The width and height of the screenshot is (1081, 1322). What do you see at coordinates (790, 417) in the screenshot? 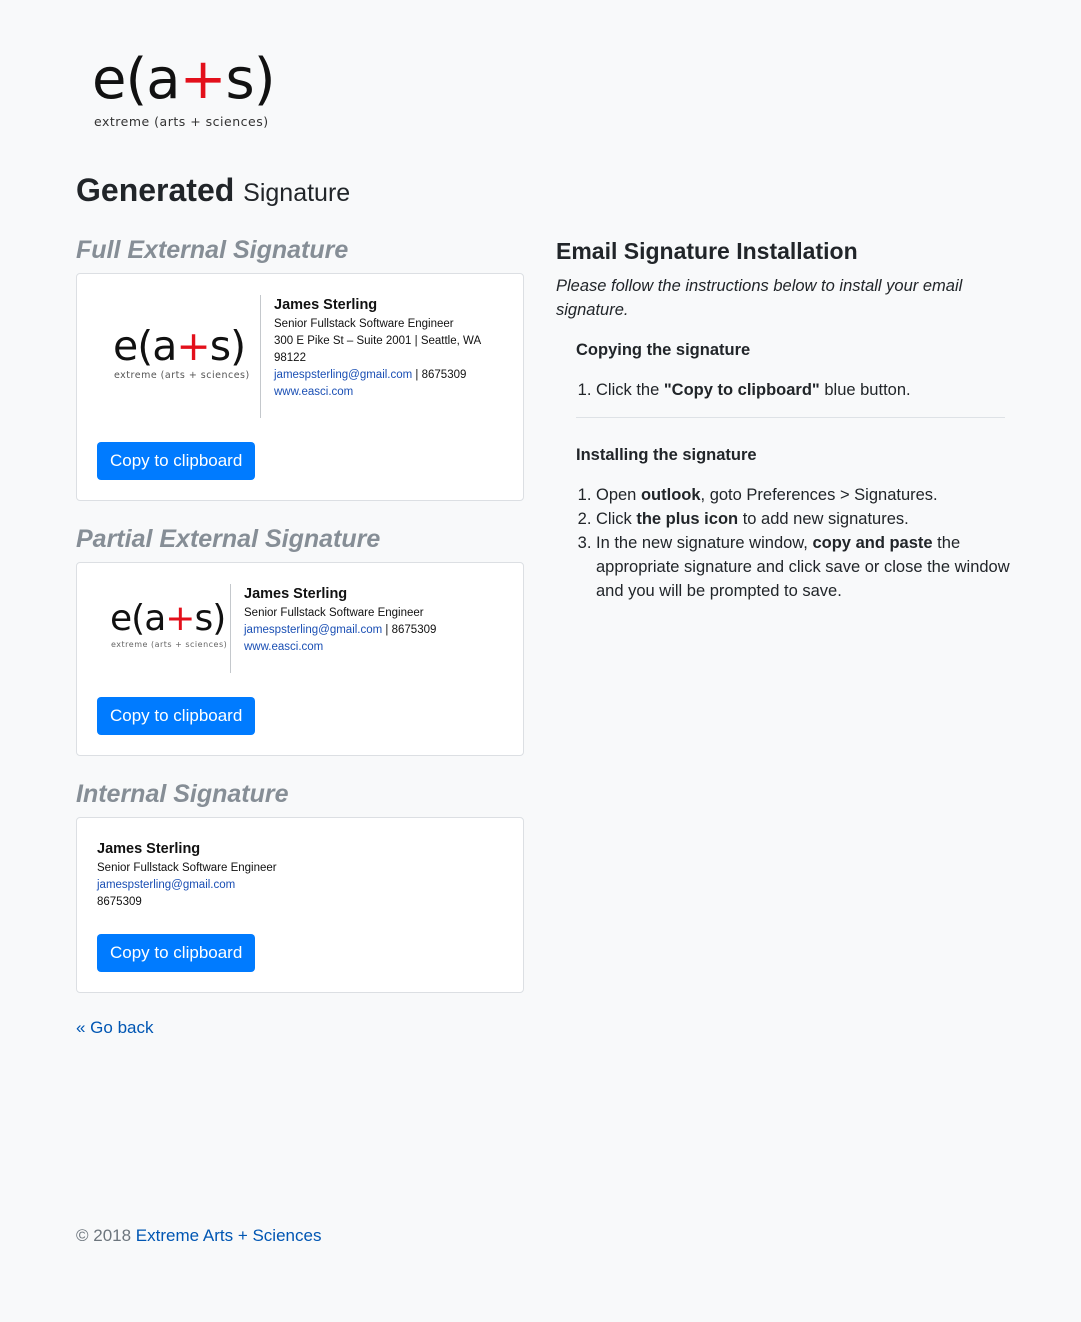
I see `section-divider` at bounding box center [790, 417].